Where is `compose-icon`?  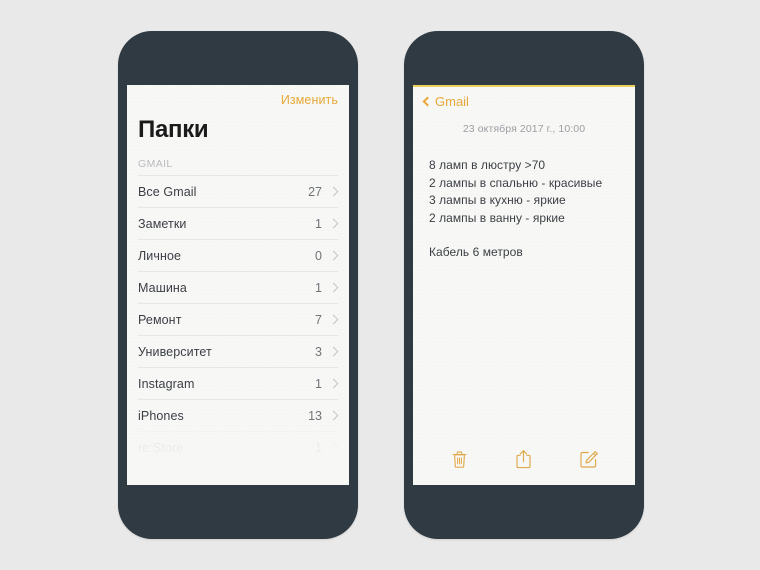 compose-icon is located at coordinates (589, 459).